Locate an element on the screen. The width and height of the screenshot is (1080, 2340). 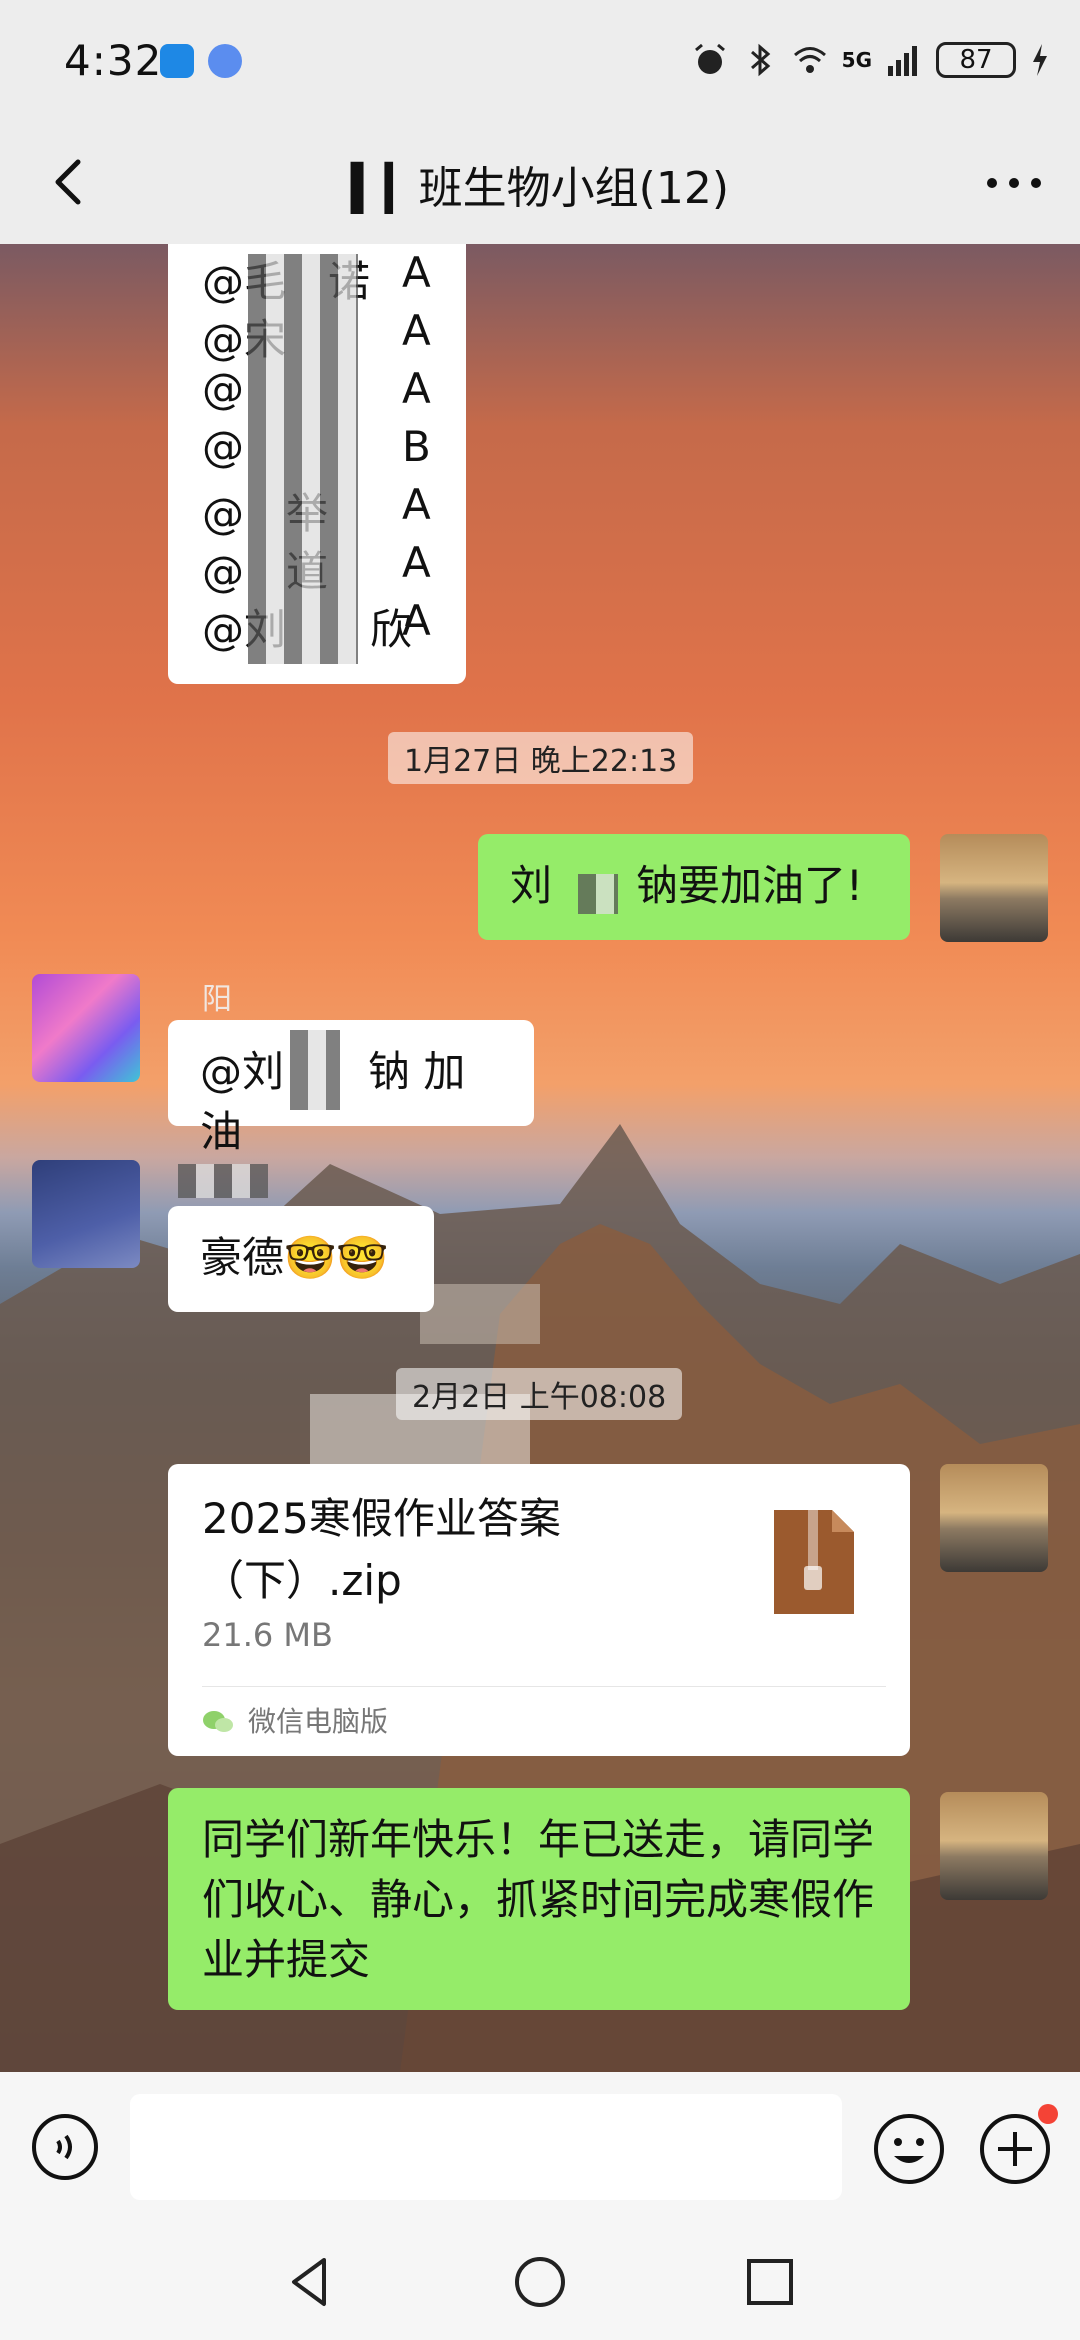
chat-header: ▍▎班生物小组(12) is located at coordinates (540, 183).